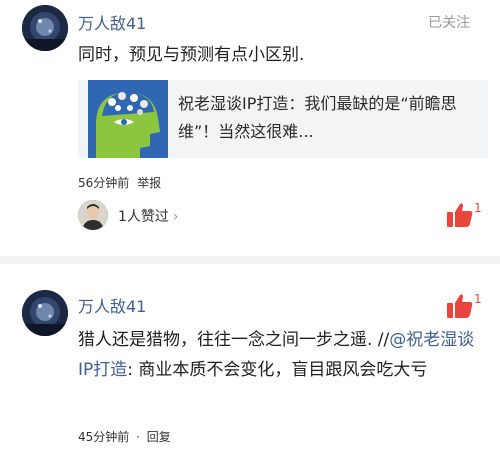 The width and height of the screenshot is (500, 451). I want to click on comment-meta: 45分钟前 · 回复, so click(124, 436).